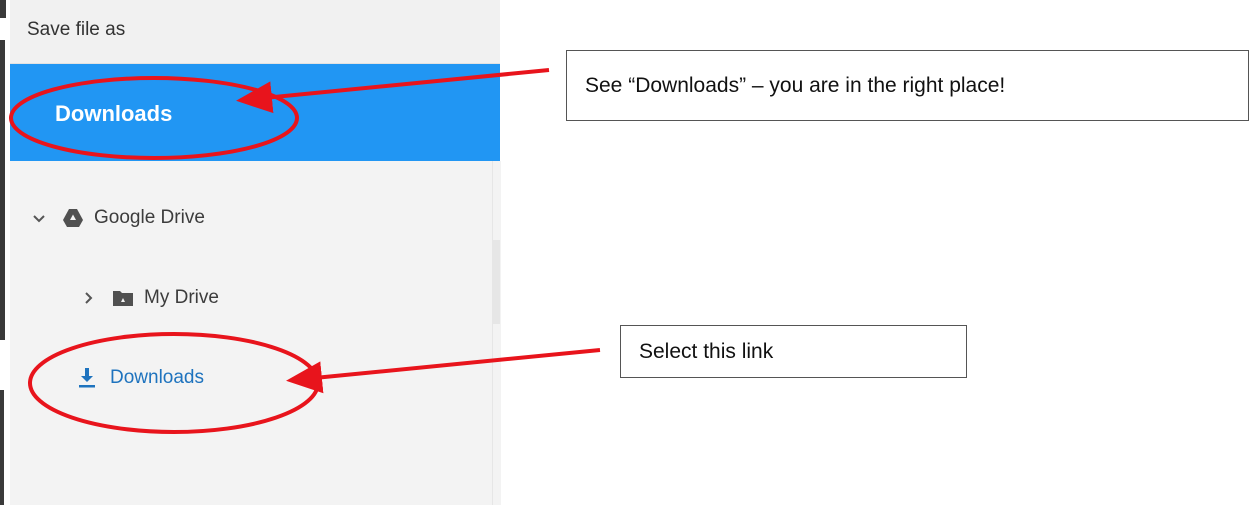 The image size is (1250, 505). Describe the element at coordinates (89, 298) in the screenshot. I see `chevron-right-icon` at that location.